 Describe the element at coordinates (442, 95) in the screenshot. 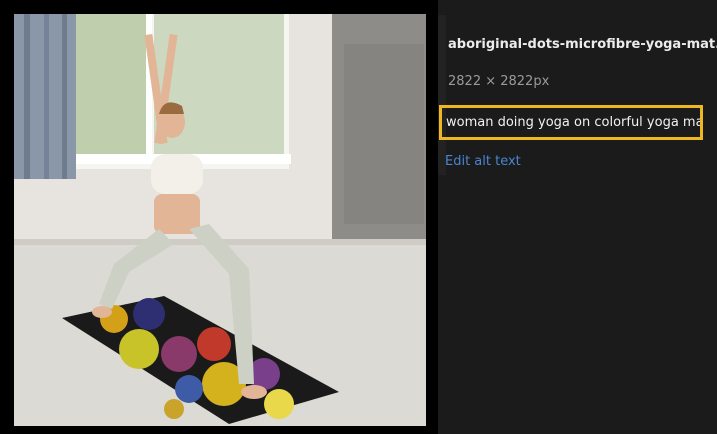

I see `panel-divider` at that location.